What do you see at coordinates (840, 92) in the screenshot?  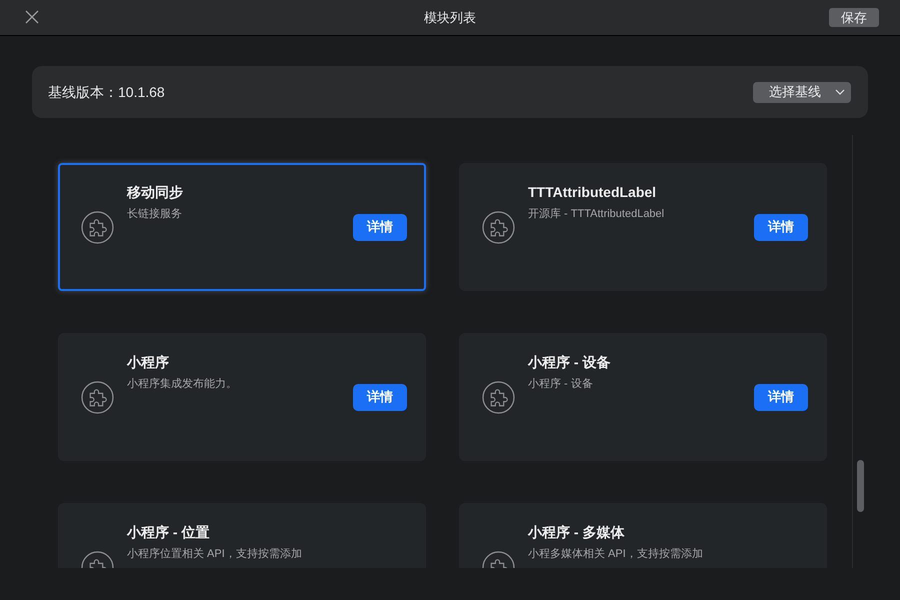 I see `chevron-down-icon` at bounding box center [840, 92].